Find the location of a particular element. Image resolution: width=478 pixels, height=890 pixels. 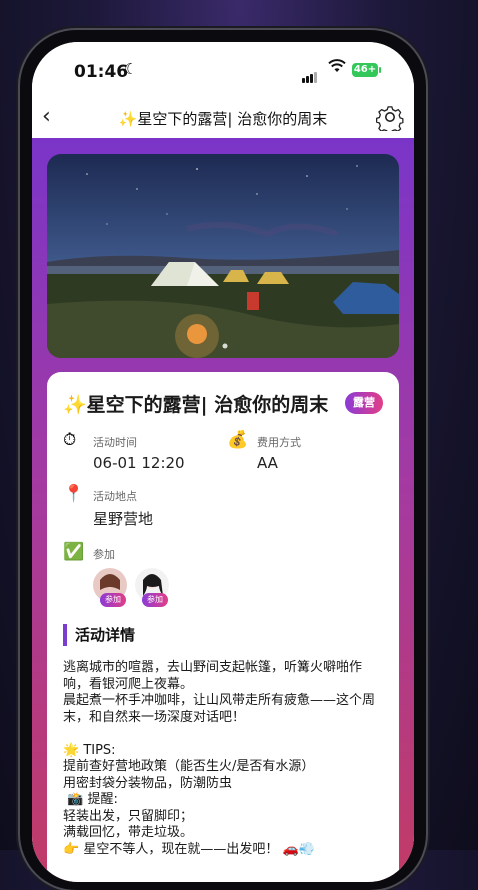

time-value: 06-01 12:20 is located at coordinates (139, 463).